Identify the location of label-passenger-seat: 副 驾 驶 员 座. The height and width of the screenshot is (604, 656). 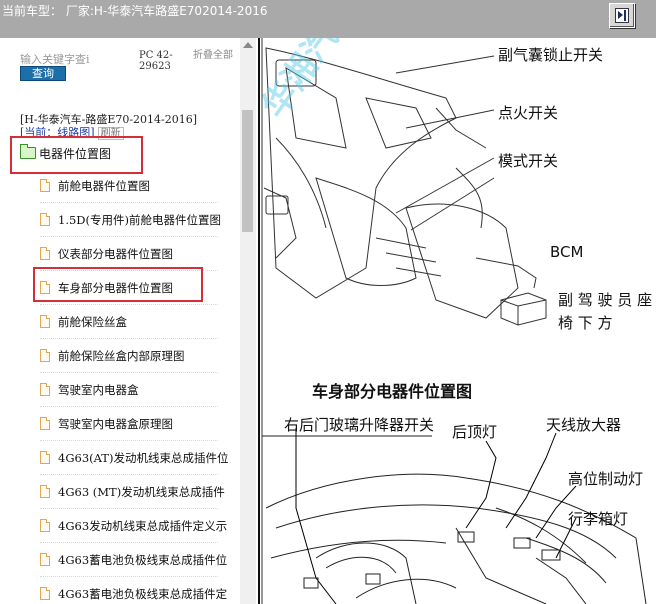
(605, 300).